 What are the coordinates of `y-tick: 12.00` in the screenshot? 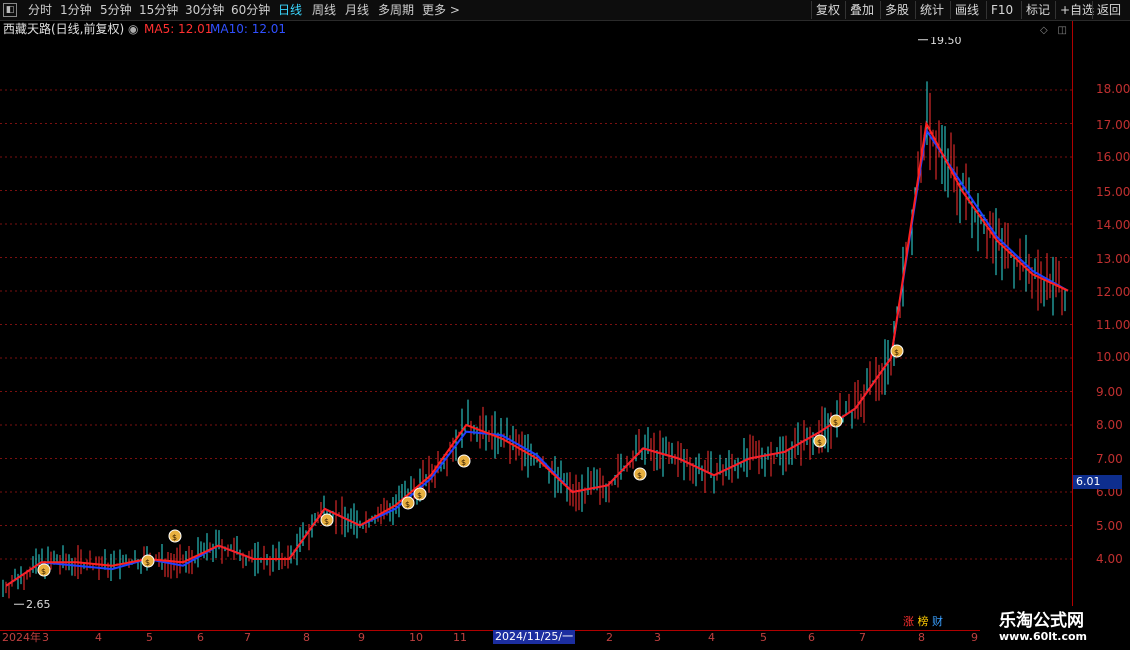 It's located at (1113, 292).